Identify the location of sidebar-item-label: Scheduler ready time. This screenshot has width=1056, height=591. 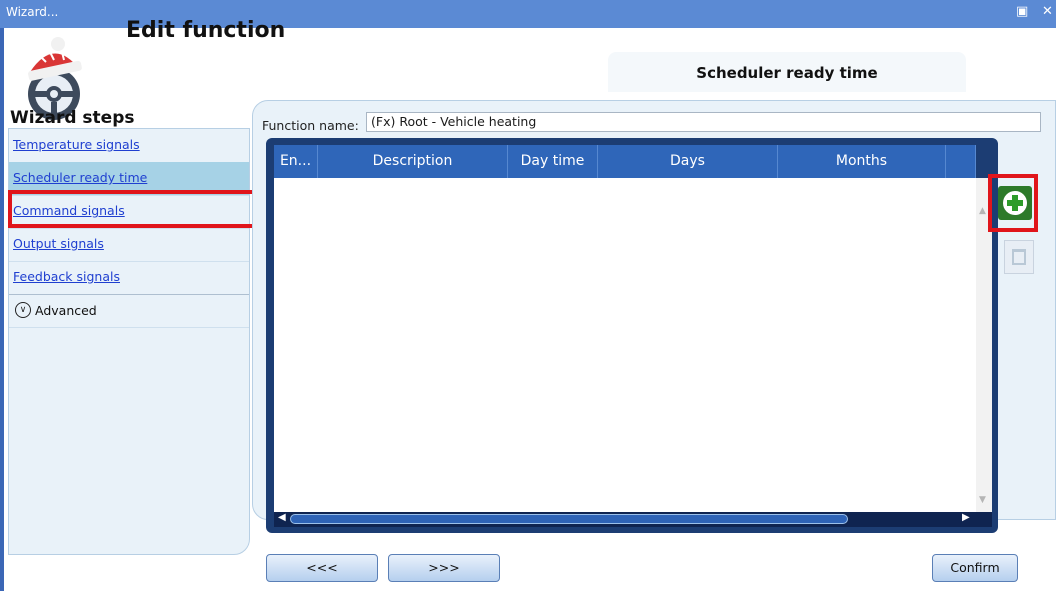
(80, 177).